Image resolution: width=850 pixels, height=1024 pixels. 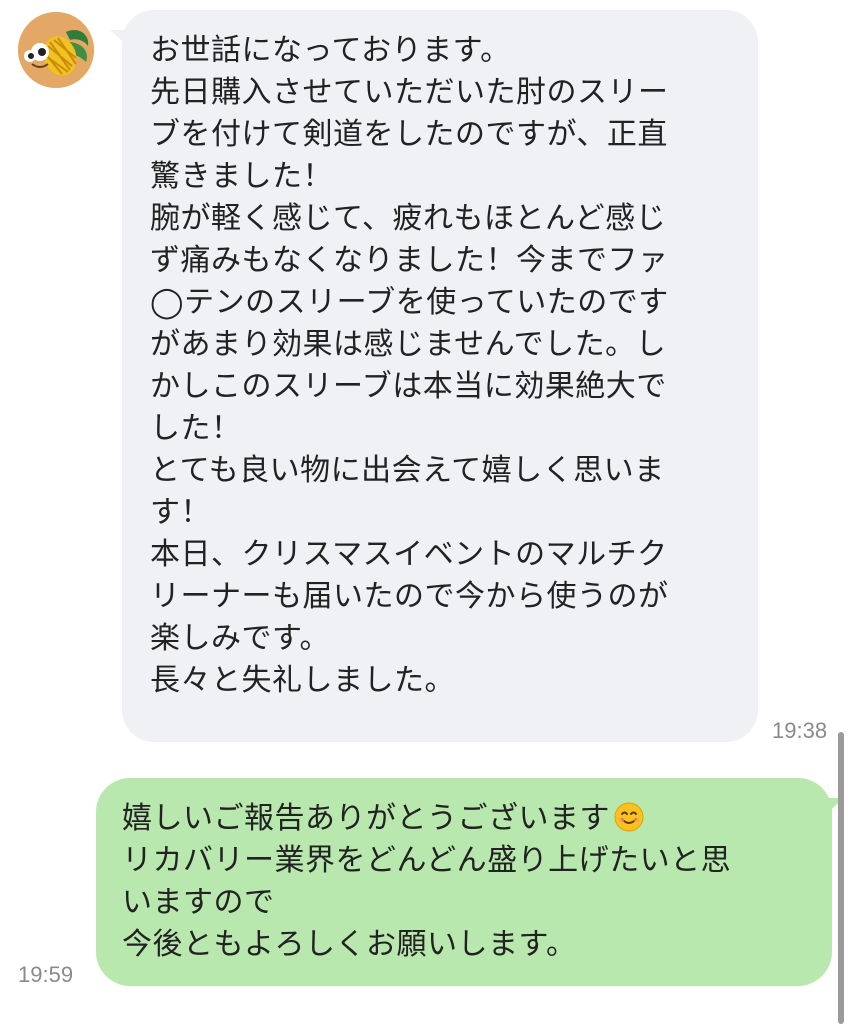 What do you see at coordinates (349, 944) in the screenshot?
I see `message-line: 今後ともよろしくお願いします。` at bounding box center [349, 944].